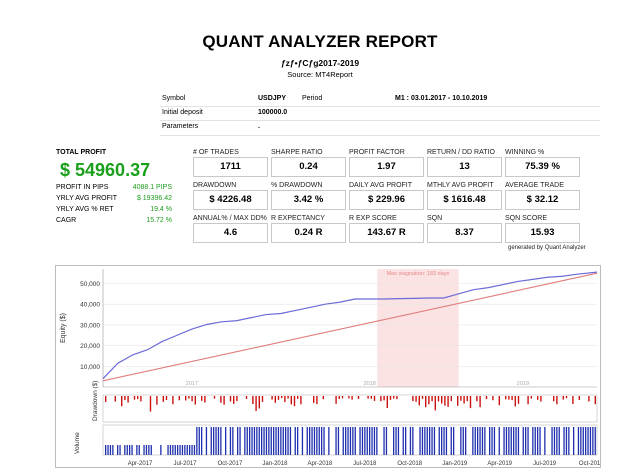 The height and width of the screenshot is (473, 640). I want to click on winning-label: WINNING %, so click(525, 152).